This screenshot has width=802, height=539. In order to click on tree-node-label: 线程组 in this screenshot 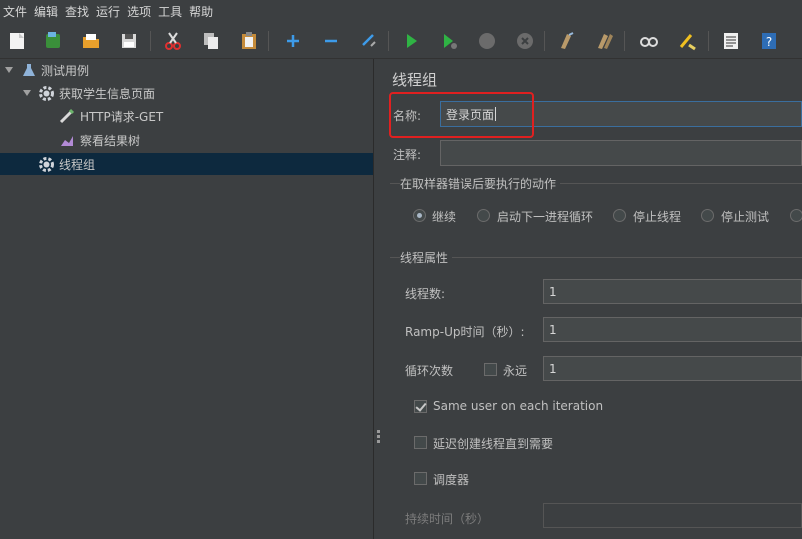, I will do `click(77, 164)`.